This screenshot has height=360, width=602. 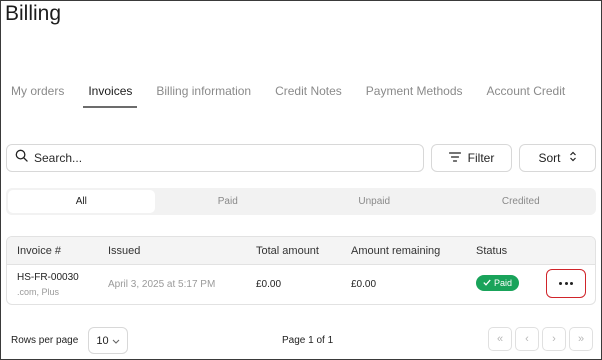 I want to click on search-icon, so click(x=21, y=158).